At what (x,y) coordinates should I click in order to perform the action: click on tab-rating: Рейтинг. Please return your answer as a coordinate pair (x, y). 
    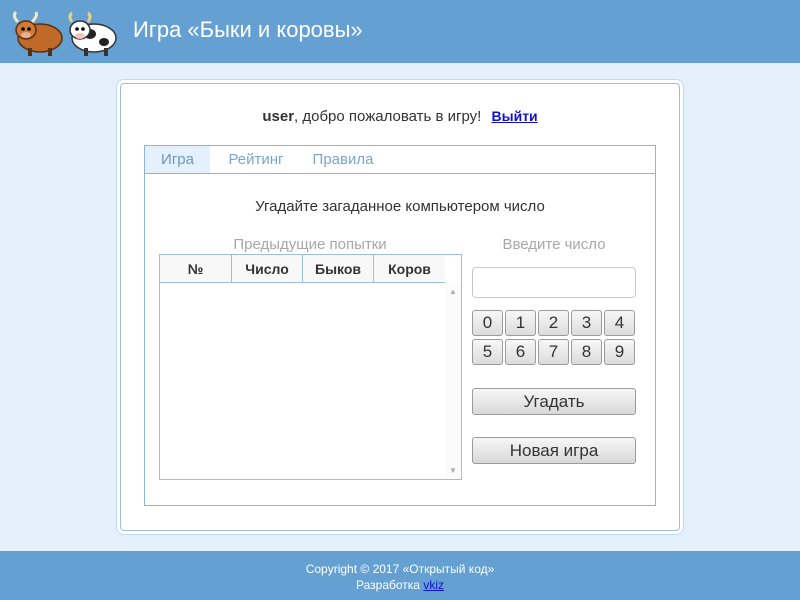
    Looking at the image, I should click on (256, 159).